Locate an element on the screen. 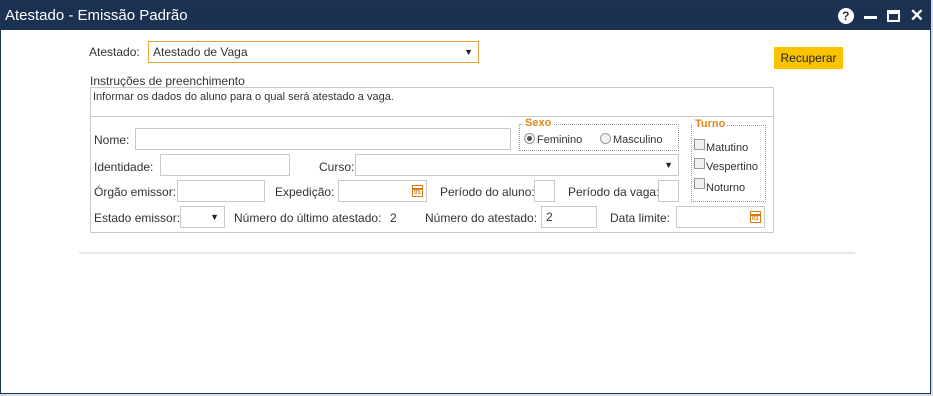 Image resolution: width=933 pixels, height=396 pixels. estado-select: ▼ is located at coordinates (202, 217).